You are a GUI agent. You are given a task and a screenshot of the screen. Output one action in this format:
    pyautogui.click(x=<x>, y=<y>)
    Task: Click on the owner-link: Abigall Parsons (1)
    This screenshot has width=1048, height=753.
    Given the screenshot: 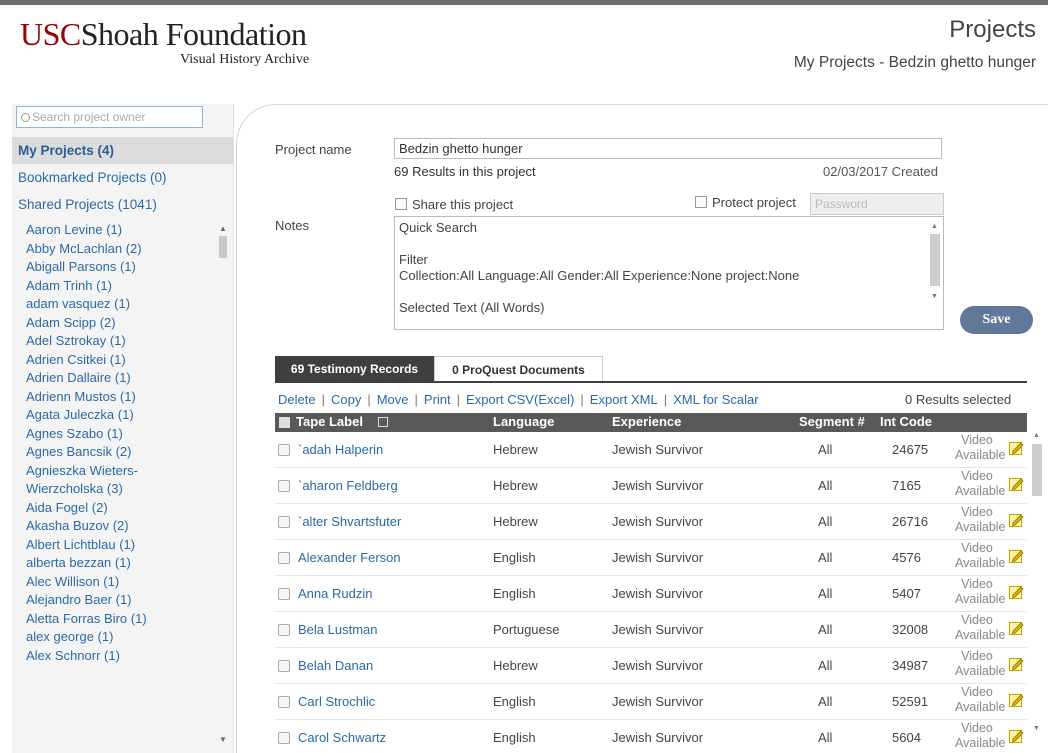 What is the action you would take?
    pyautogui.click(x=116, y=267)
    